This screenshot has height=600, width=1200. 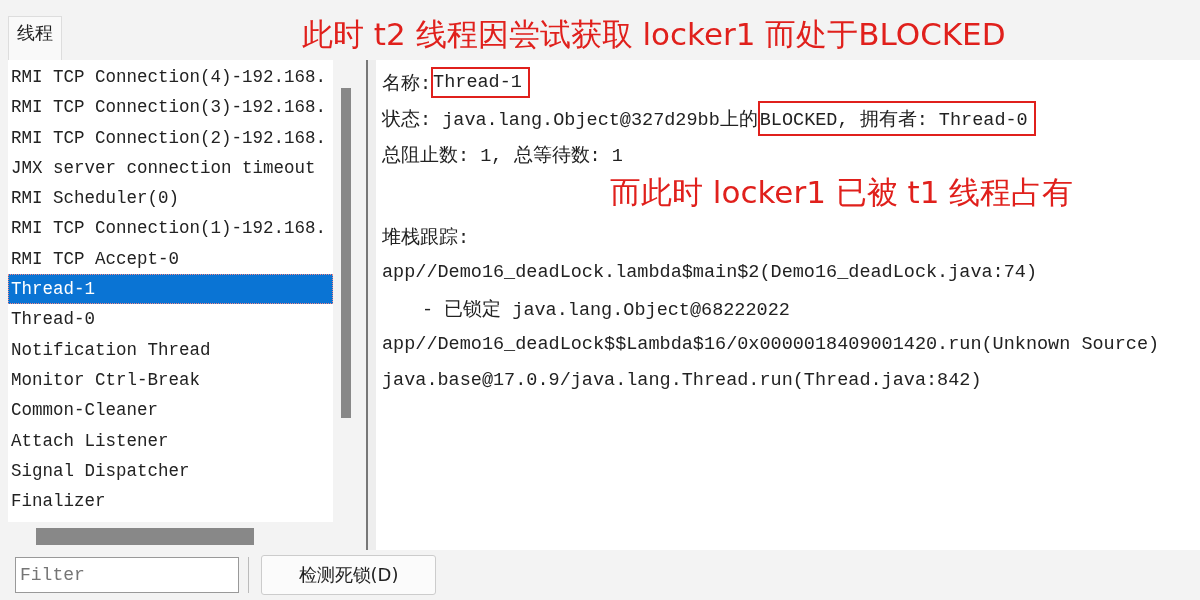 What do you see at coordinates (682, 380) in the screenshot?
I see `stack-frame: java.base@17.0.9/java.lang.Thread.run(Thread.java:842)` at bounding box center [682, 380].